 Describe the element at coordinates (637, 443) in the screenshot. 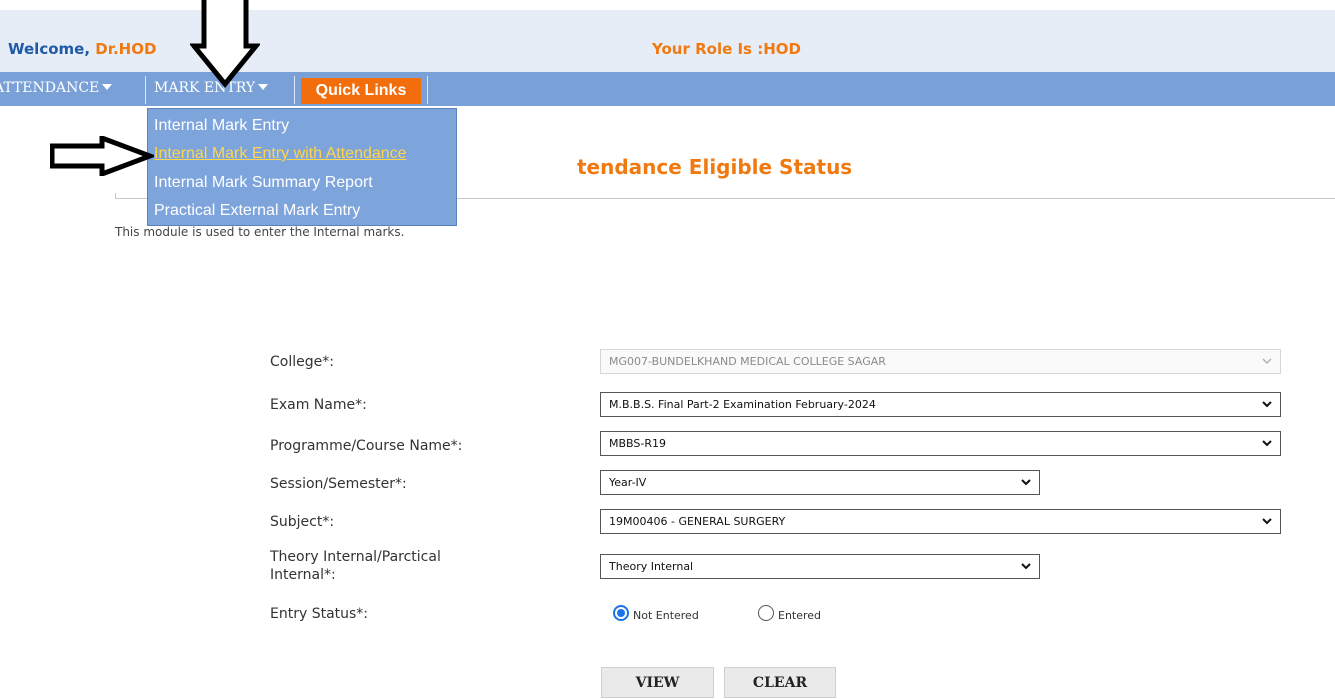

I see `programme-value: MBBS-R19` at that location.